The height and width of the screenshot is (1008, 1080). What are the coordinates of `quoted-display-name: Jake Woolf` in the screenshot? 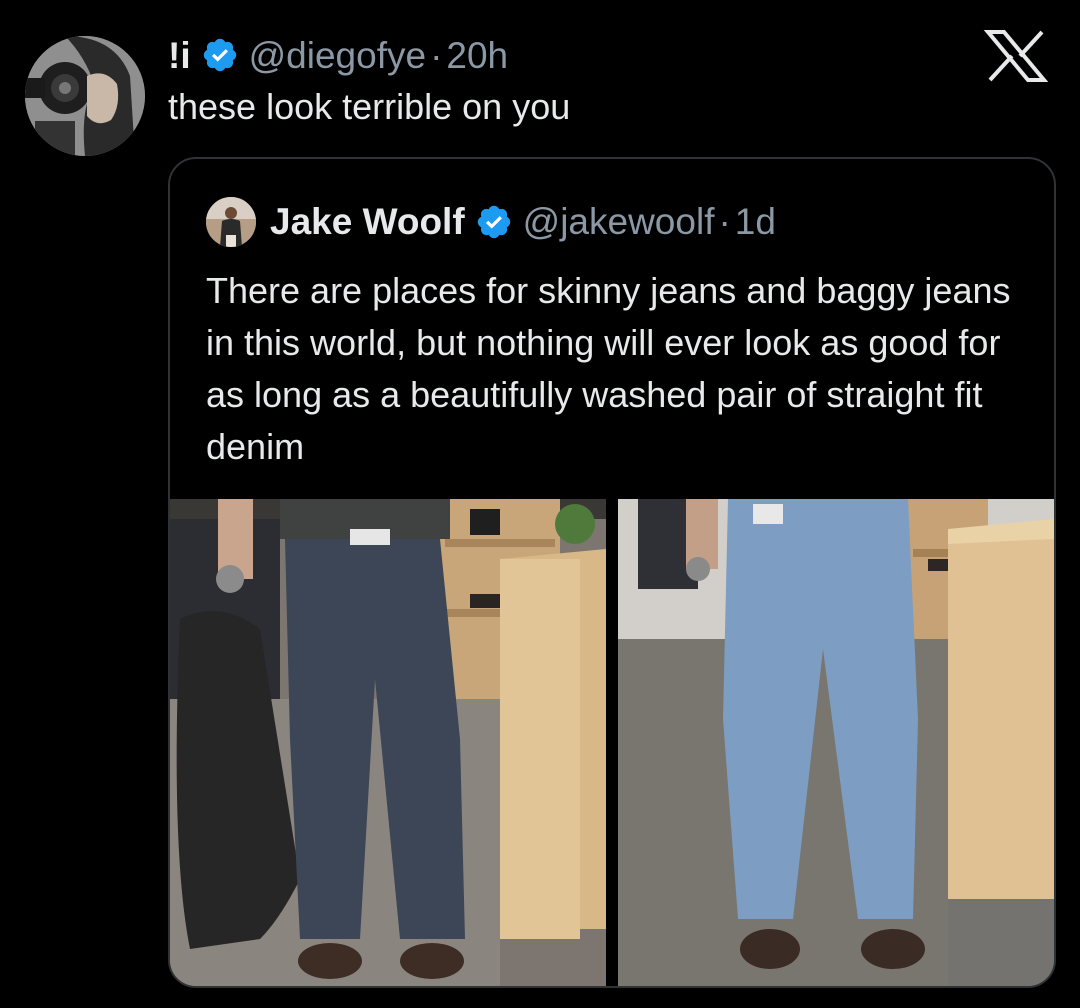 It's located at (367, 222).